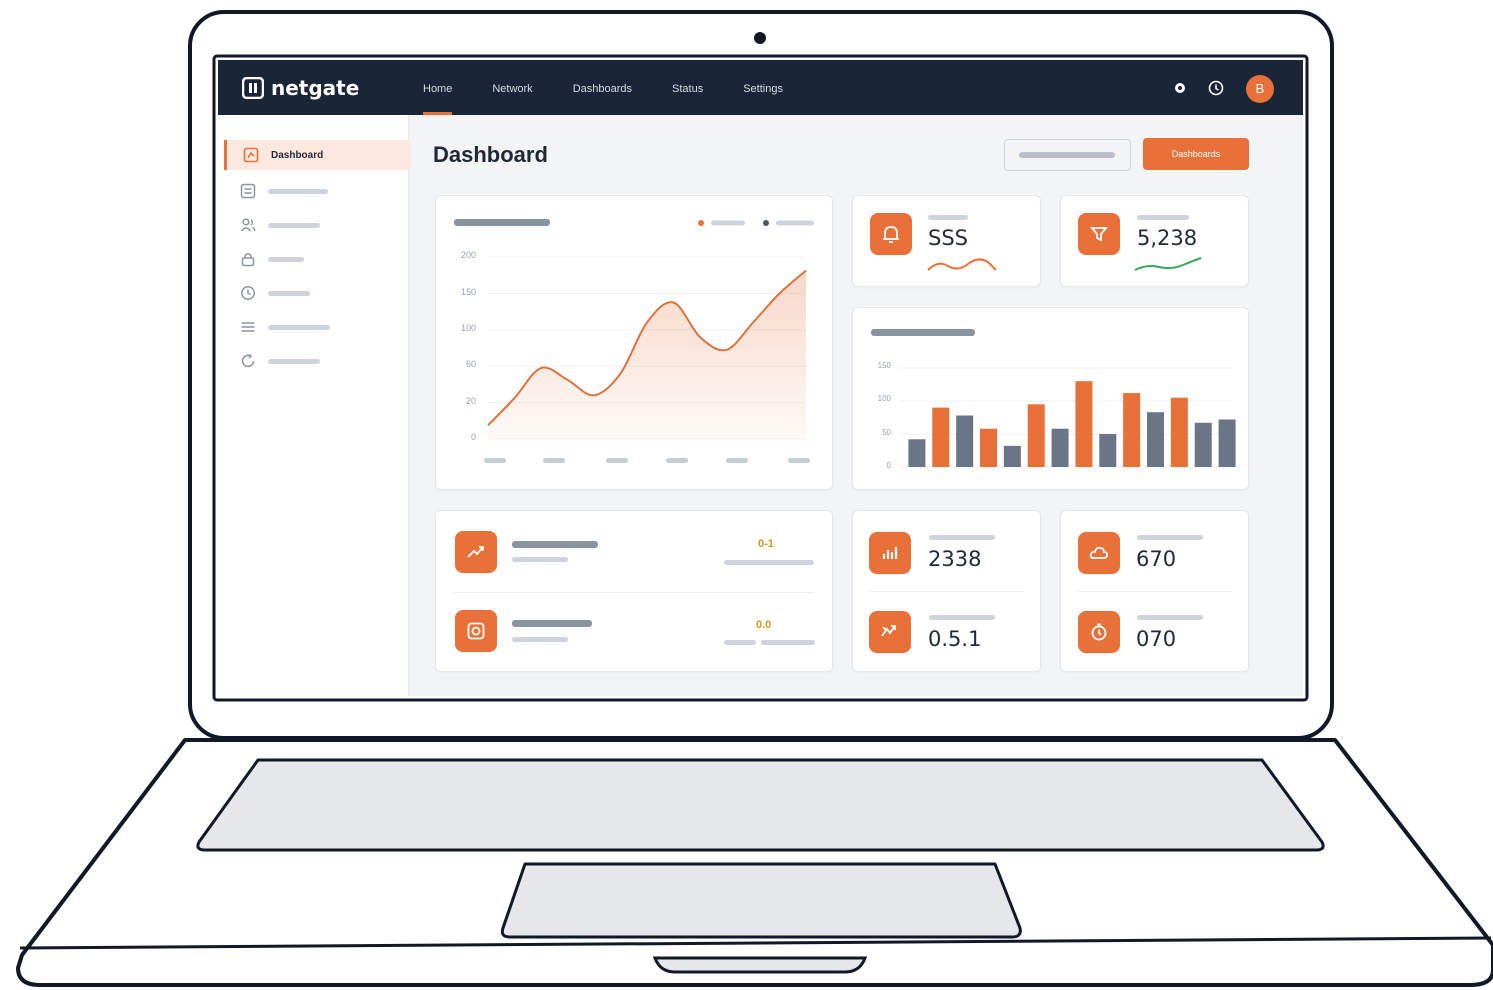  What do you see at coordinates (317, 155) in the screenshot?
I see `sidebar-item-dashboard: Dashboard` at bounding box center [317, 155].